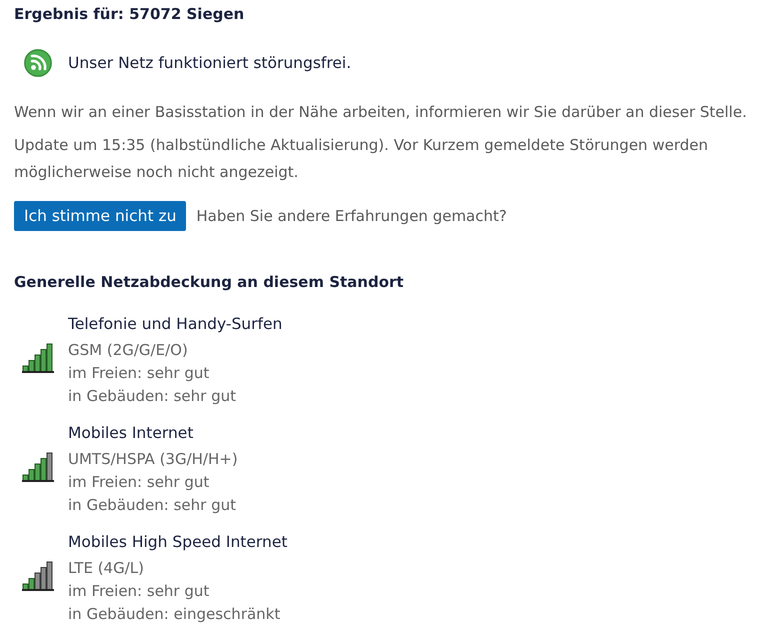 Image resolution: width=764 pixels, height=637 pixels. I want to click on feedback-prompt: Haben Sie andere Erfahrungen gemacht?, so click(351, 216).